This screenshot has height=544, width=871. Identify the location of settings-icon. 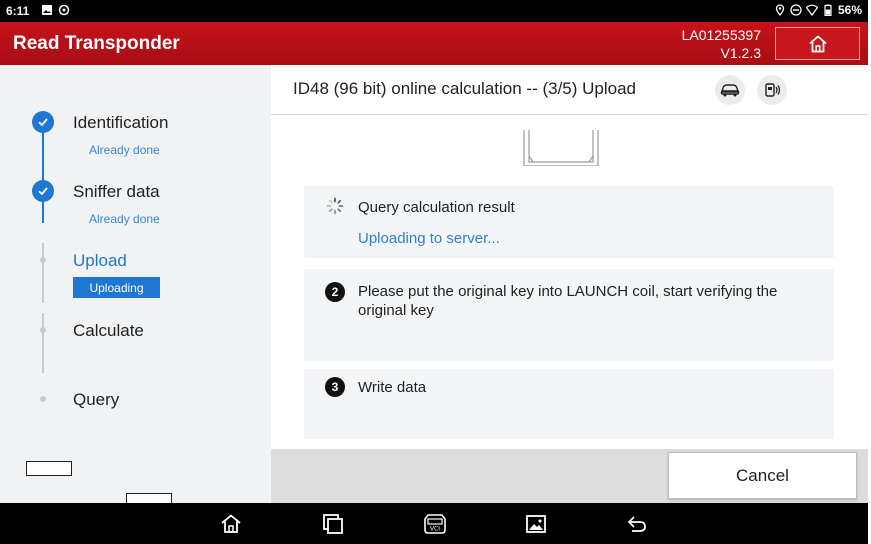
(64, 10).